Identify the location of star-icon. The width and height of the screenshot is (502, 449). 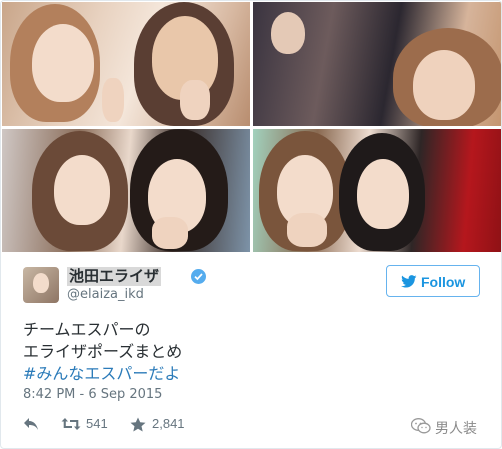
(138, 424).